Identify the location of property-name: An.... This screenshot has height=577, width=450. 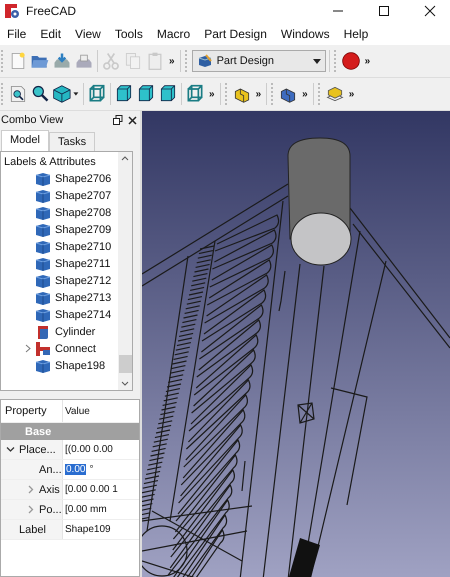
(50, 470).